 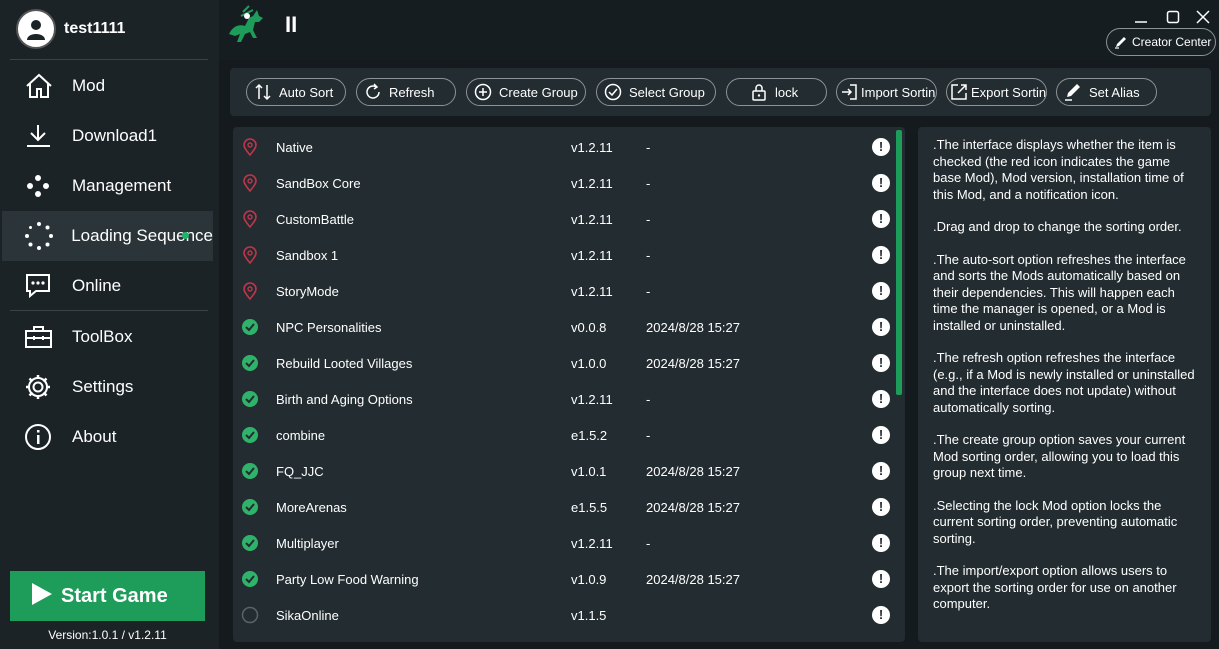 I want to click on sidebar-item-label: About, so click(x=94, y=436).